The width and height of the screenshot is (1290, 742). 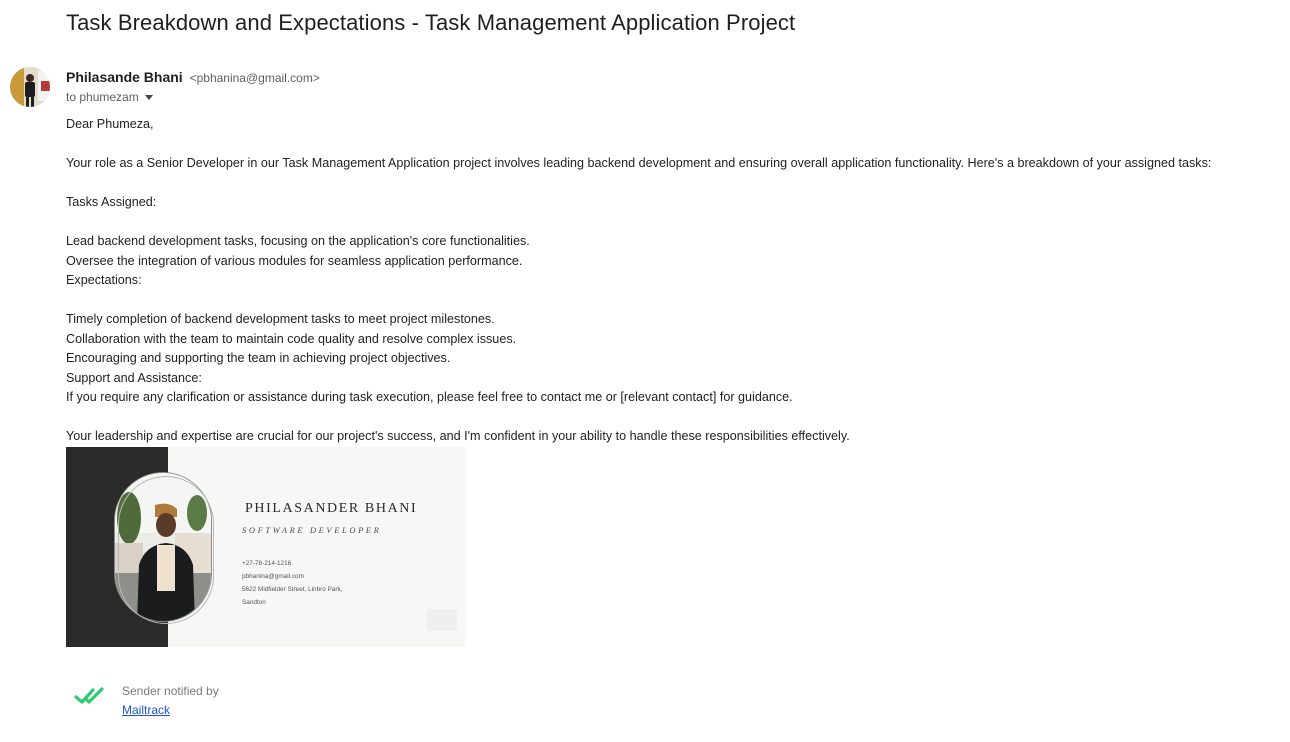 I want to click on sender-line: Philasande Bhani <pbhanina@gmail.com>, so click(x=193, y=77).